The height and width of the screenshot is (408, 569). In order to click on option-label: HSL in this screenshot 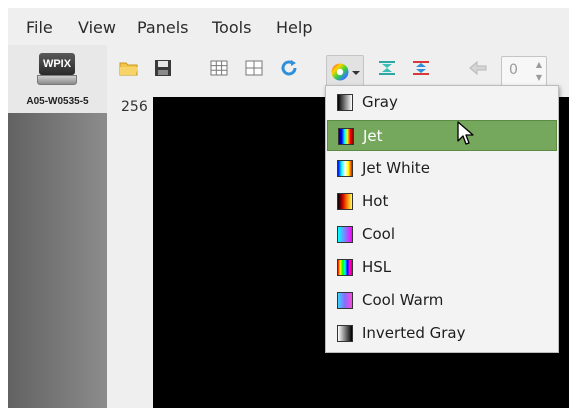, I will do `click(377, 267)`.